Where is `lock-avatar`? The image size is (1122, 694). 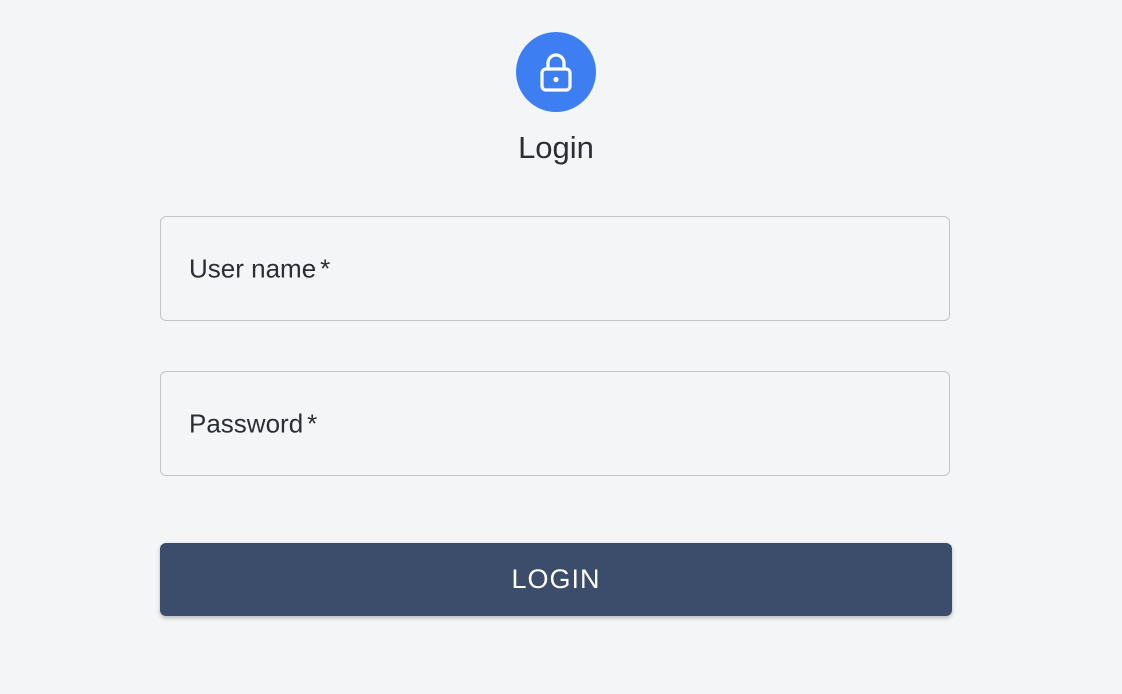 lock-avatar is located at coordinates (556, 72).